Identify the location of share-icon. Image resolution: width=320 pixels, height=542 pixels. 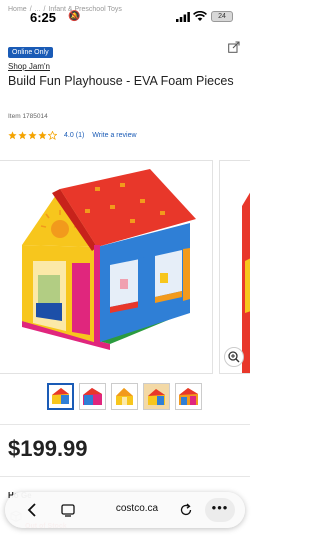
(234, 47).